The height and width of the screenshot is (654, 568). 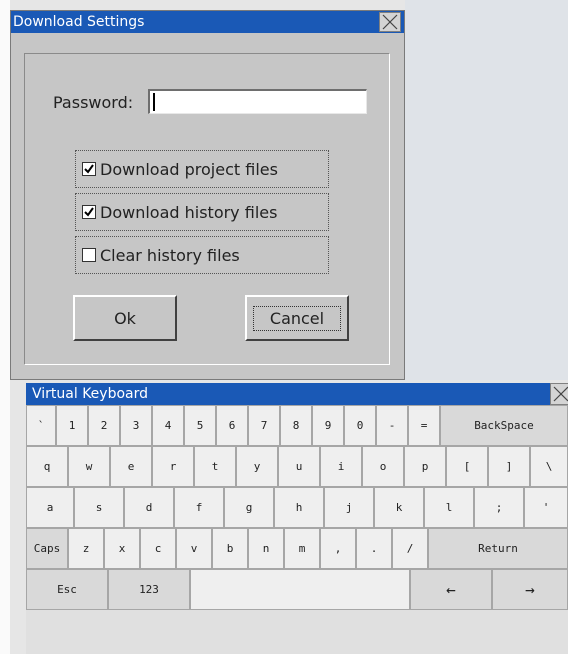 I want to click on key: j, so click(x=349, y=507).